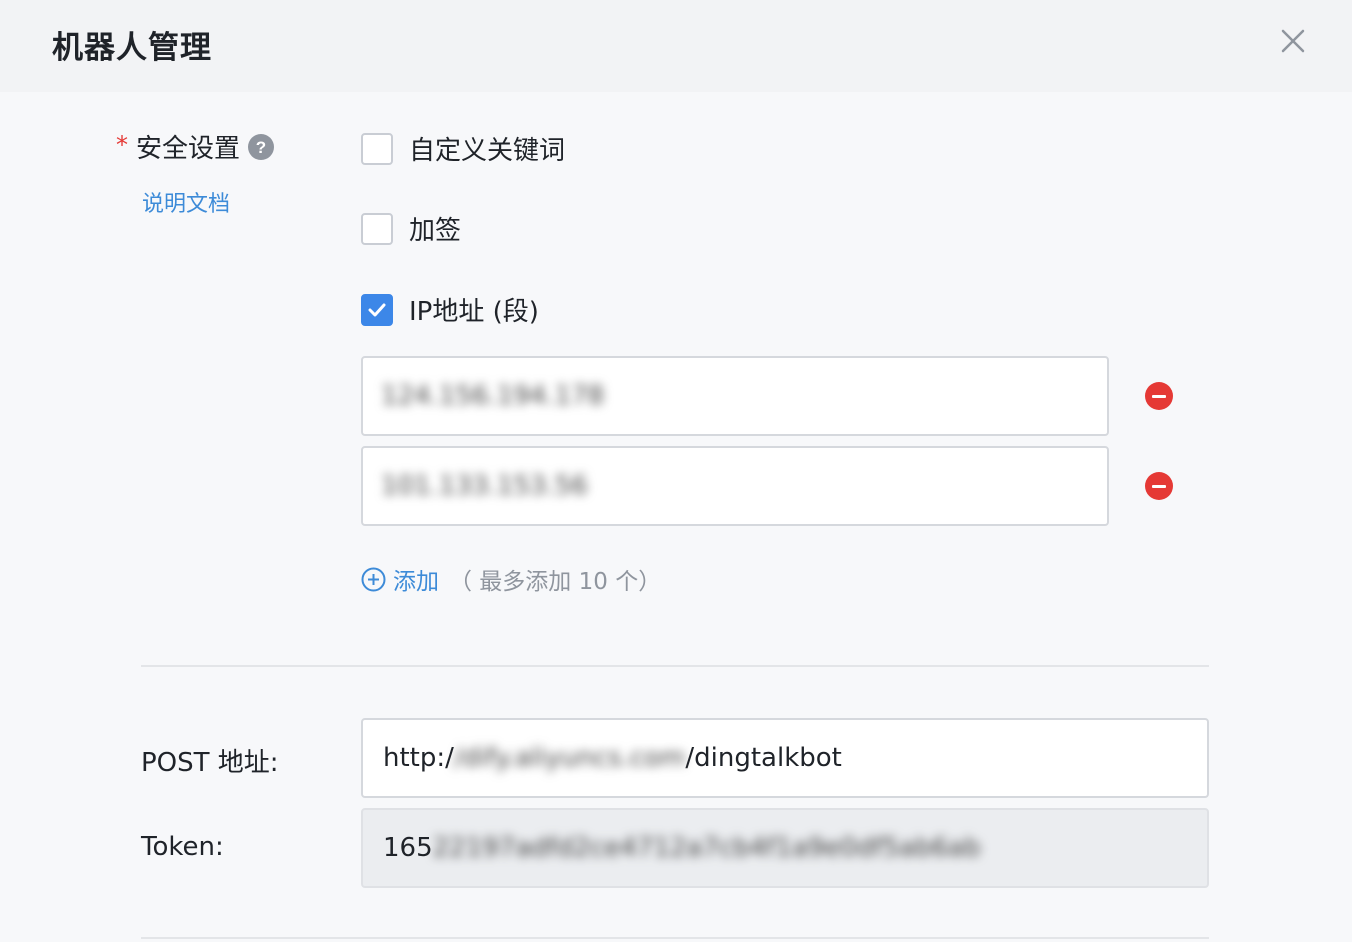  I want to click on add-ip-hint: （ 最多添加 10 个）, so click(555, 582).